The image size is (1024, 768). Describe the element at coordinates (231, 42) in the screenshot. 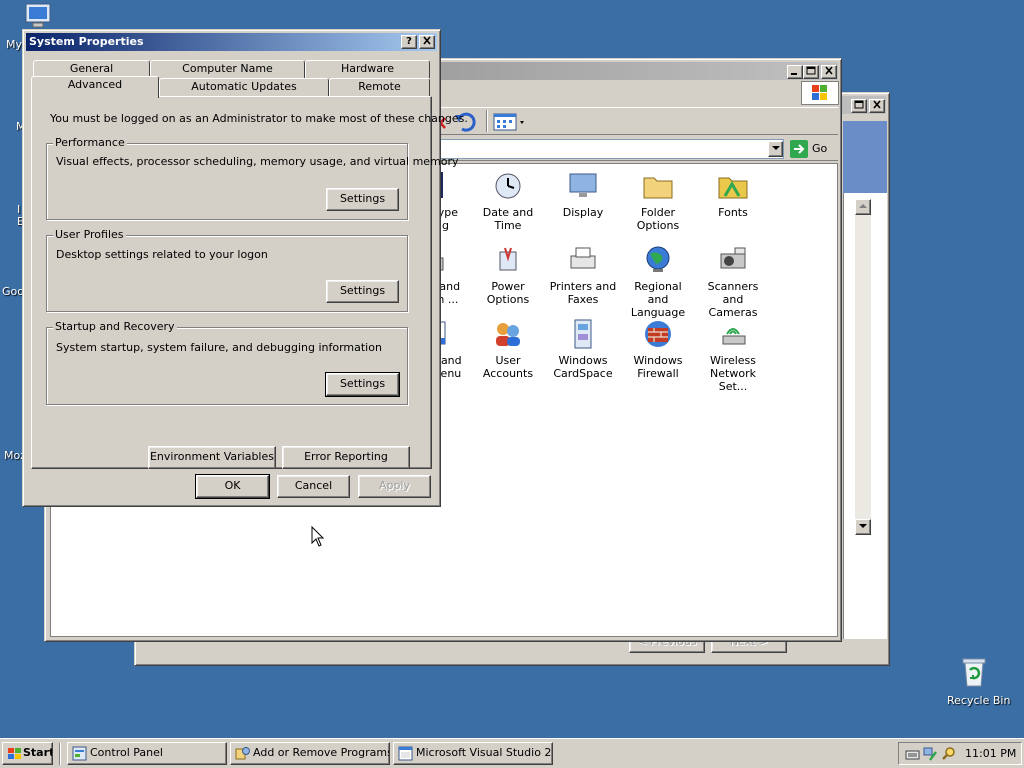

I see `dialog-titlebar: System Properties` at that location.